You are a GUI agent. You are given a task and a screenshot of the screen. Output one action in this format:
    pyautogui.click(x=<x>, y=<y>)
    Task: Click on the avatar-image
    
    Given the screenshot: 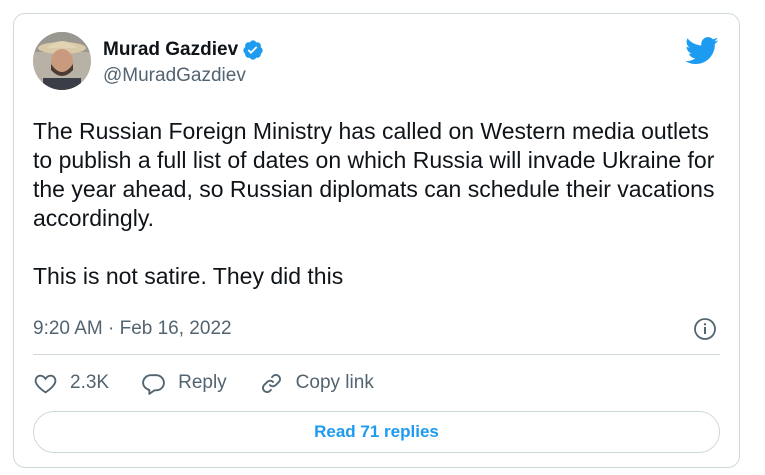 What is the action you would take?
    pyautogui.click(x=62, y=61)
    